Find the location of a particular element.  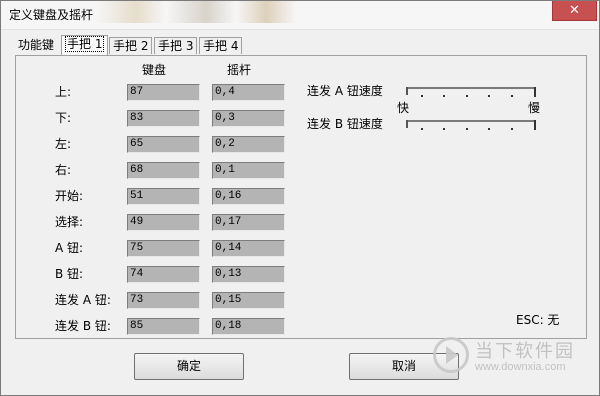

tab-controller-1: 手把 1 is located at coordinates (85, 45).